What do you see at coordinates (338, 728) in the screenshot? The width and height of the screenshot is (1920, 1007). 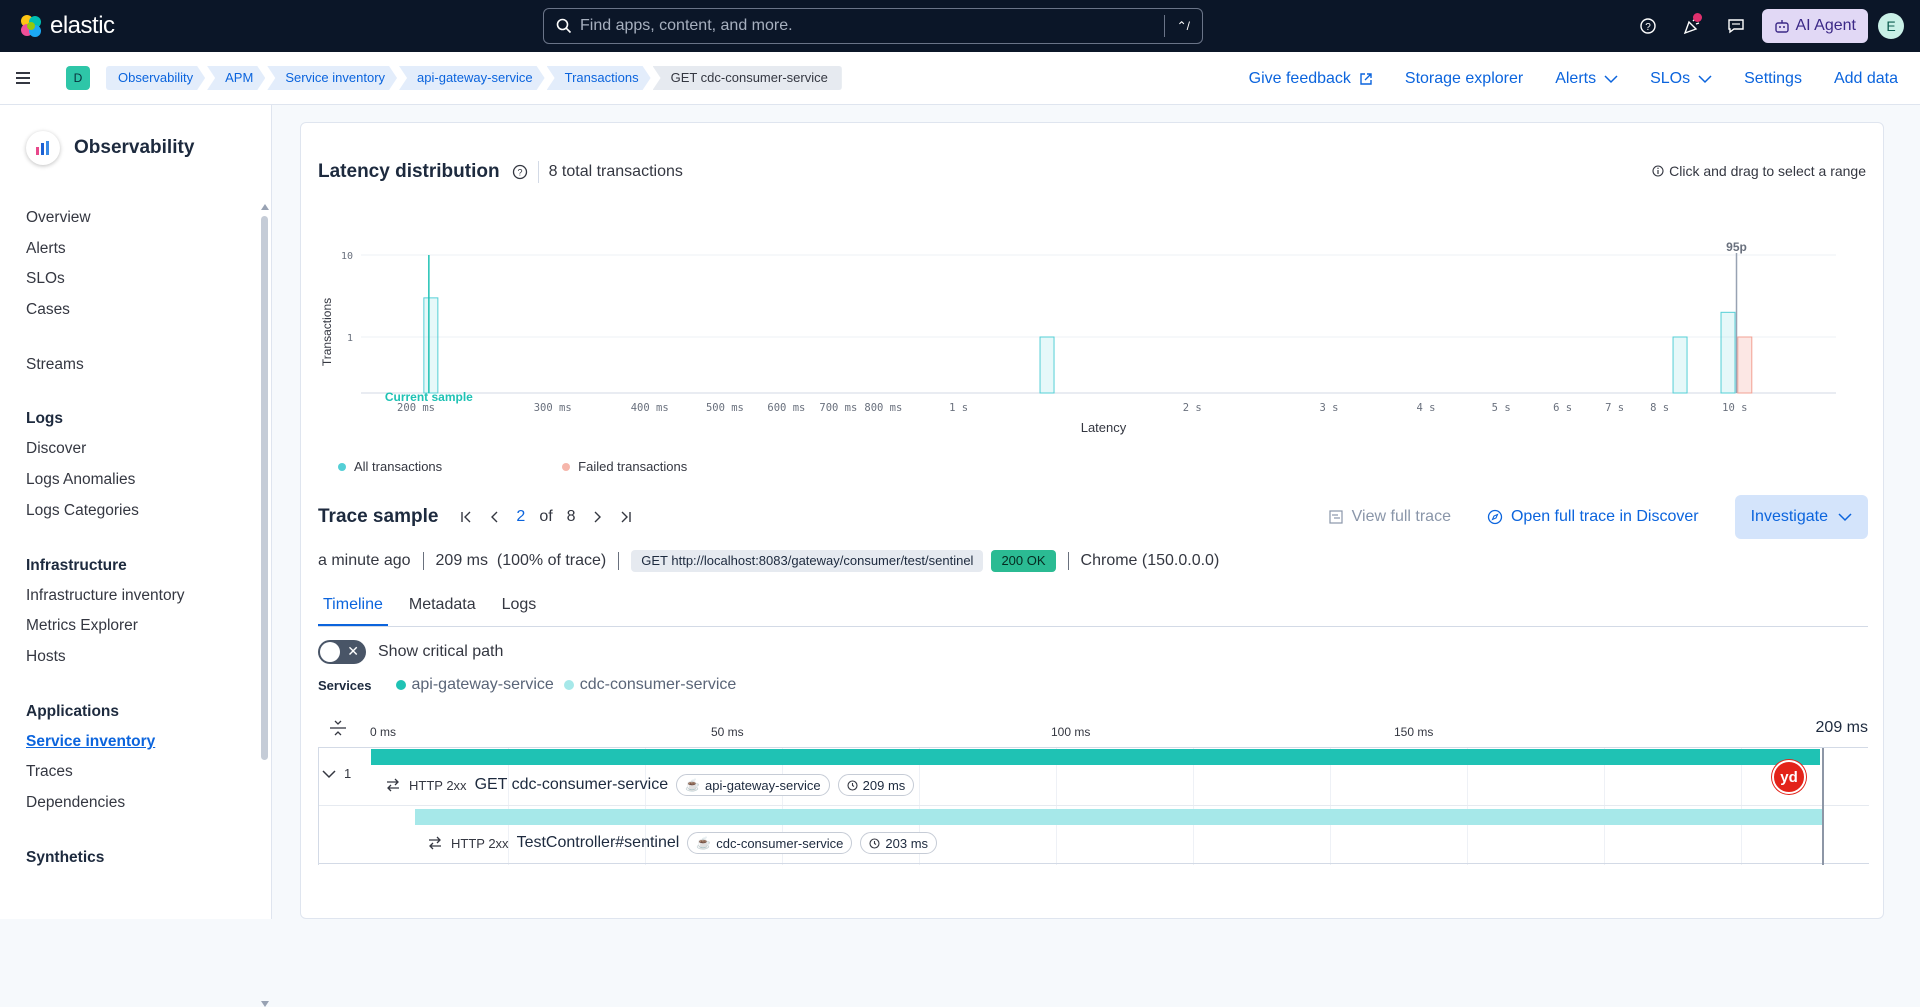 I see `collapse-all-icon` at bounding box center [338, 728].